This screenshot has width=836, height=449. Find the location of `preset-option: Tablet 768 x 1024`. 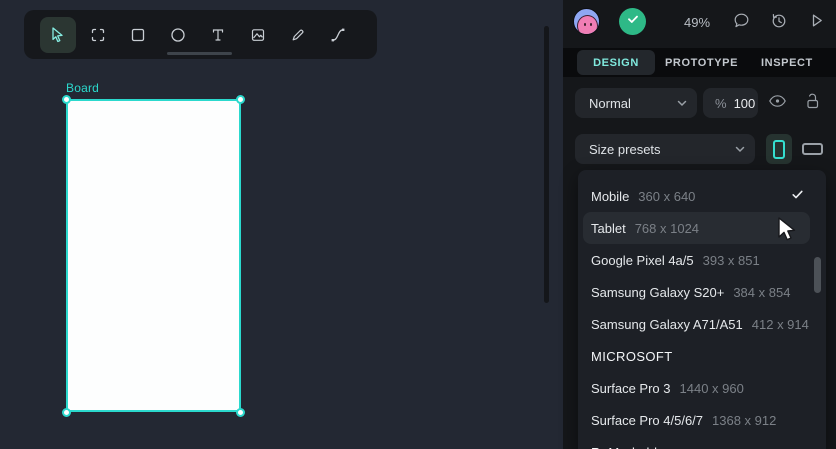

preset-option: Tablet 768 x 1024 is located at coordinates (696, 228).